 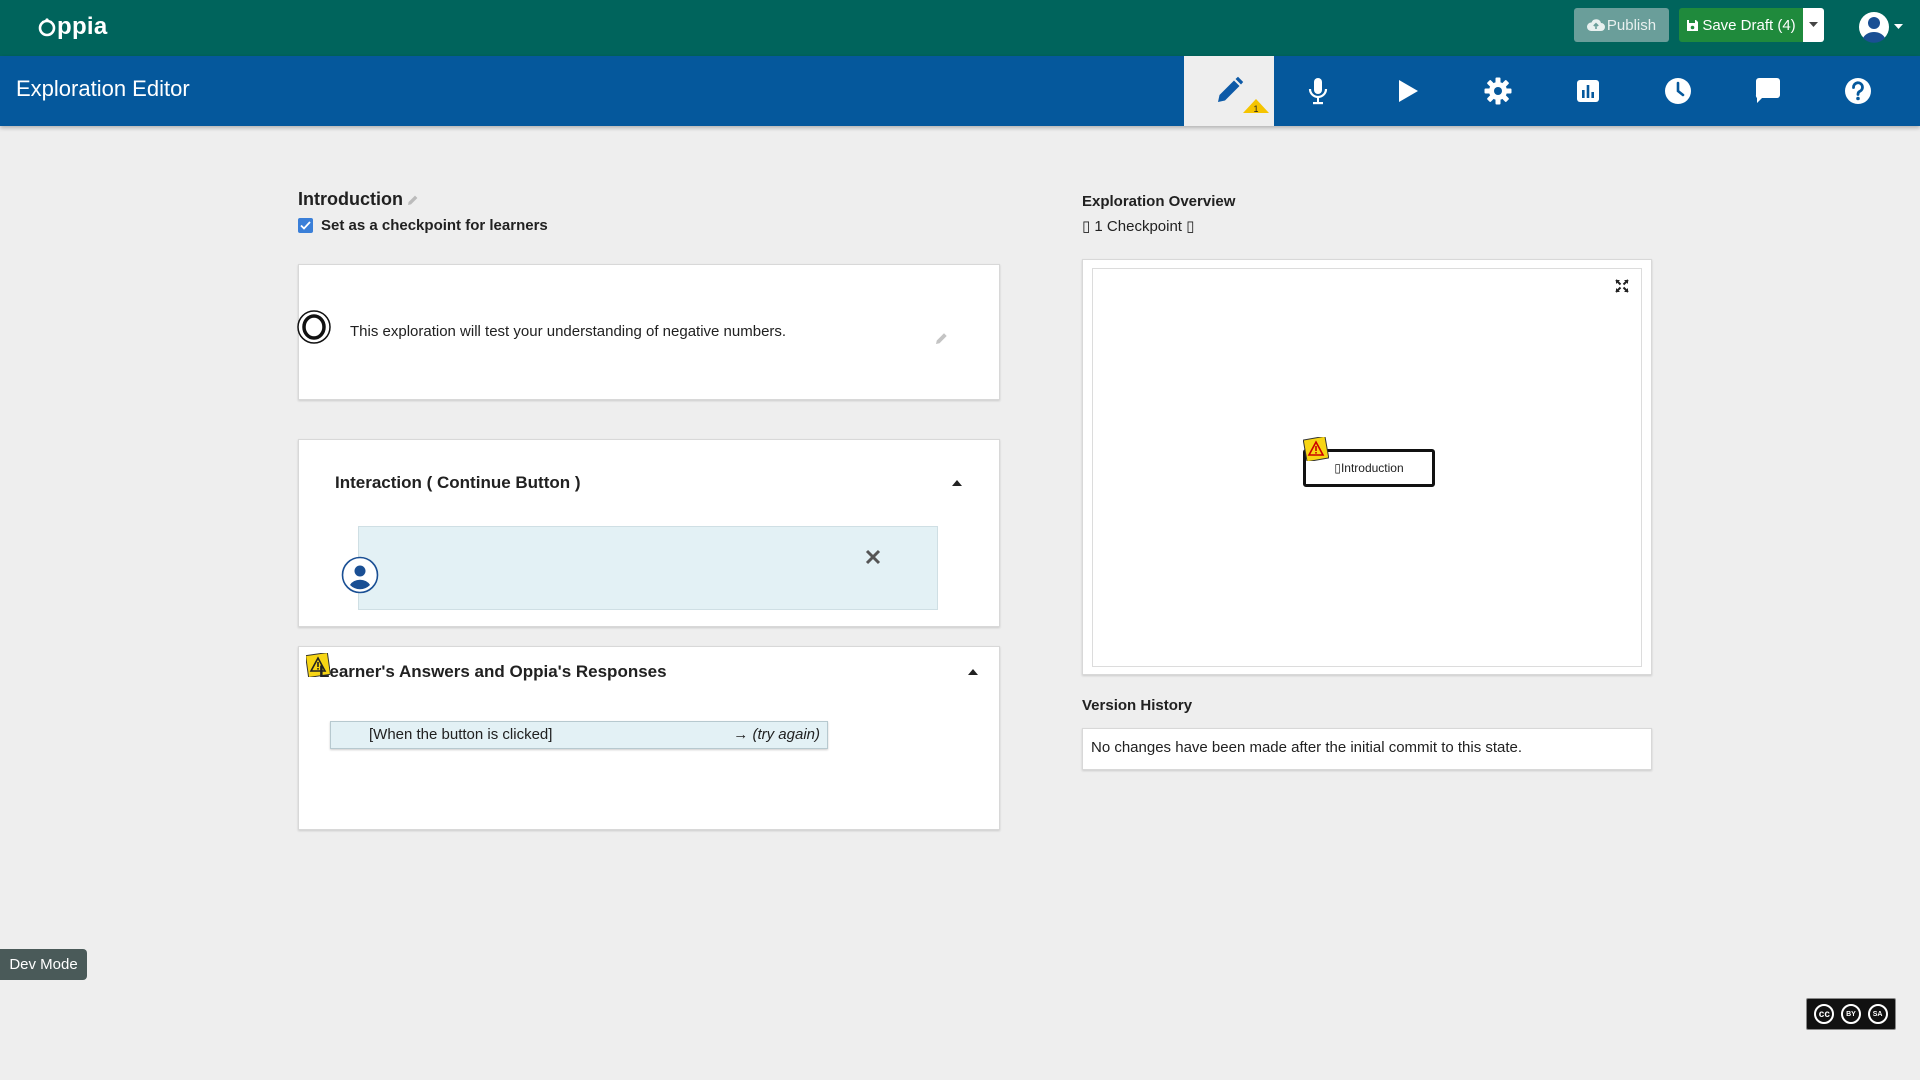 I want to click on save-icon, so click(x=1693, y=25).